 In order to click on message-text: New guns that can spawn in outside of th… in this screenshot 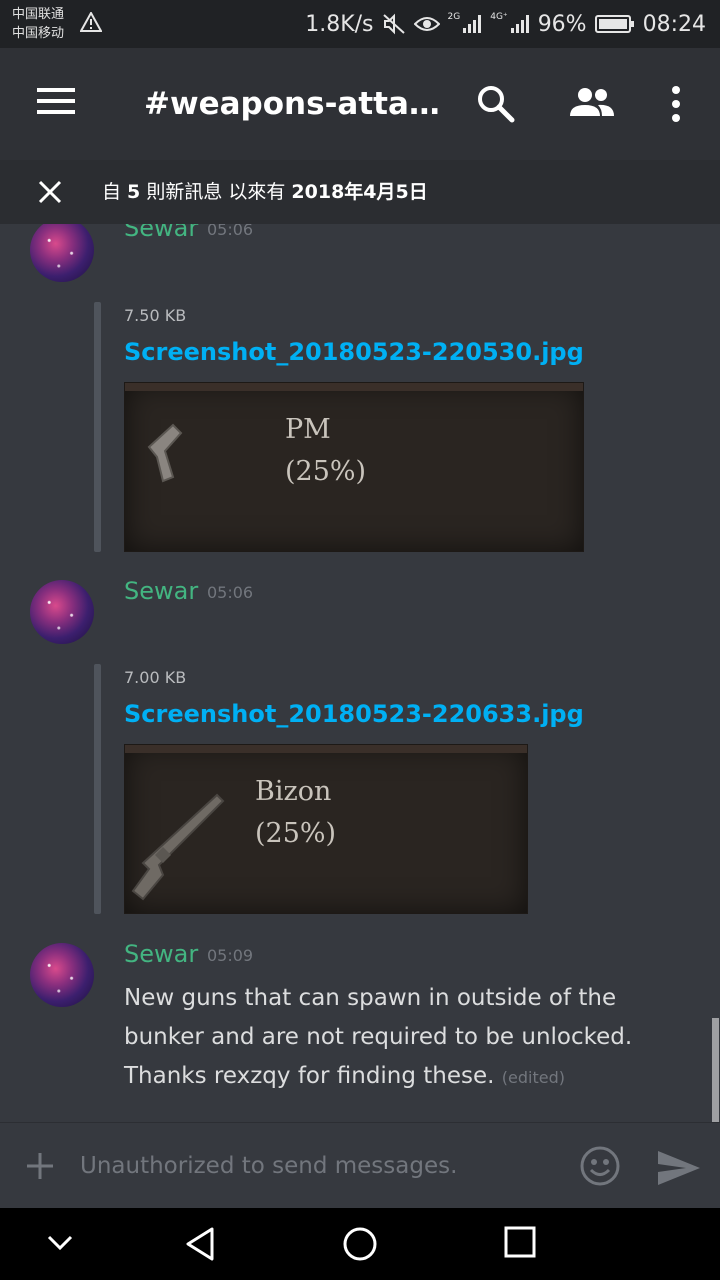, I will do `click(394, 1038)`.